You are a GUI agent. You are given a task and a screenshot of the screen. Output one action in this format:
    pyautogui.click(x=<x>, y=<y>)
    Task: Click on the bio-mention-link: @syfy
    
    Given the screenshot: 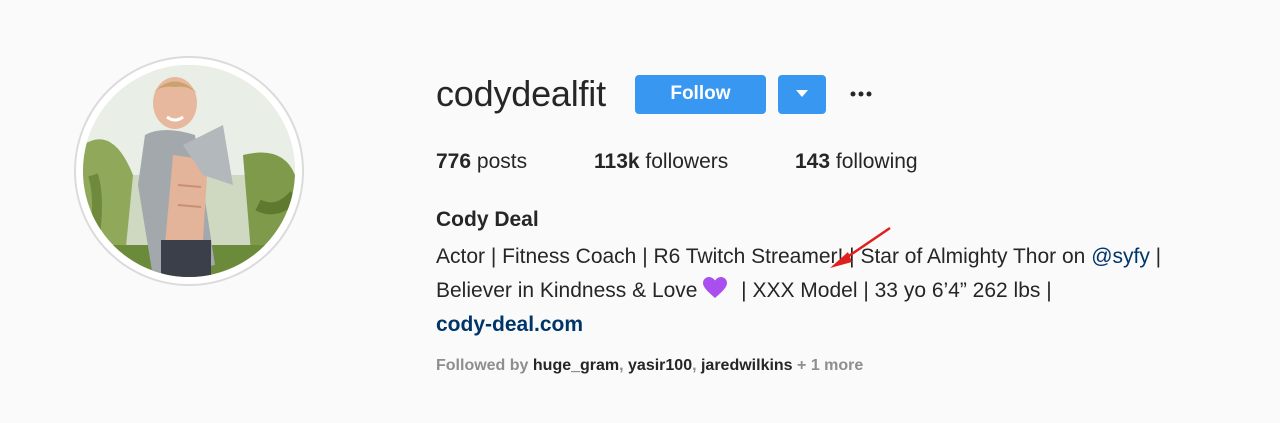 What is the action you would take?
    pyautogui.click(x=1120, y=256)
    